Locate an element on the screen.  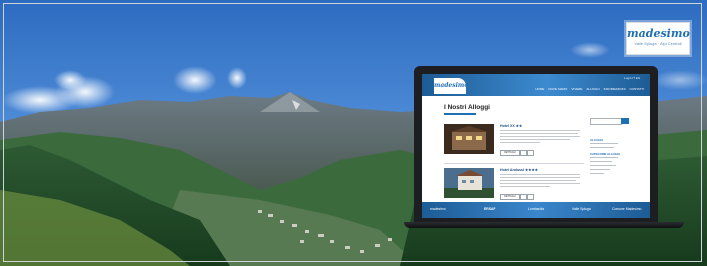
nav-item-contatti: CONTATTI is located at coordinates (636, 89).